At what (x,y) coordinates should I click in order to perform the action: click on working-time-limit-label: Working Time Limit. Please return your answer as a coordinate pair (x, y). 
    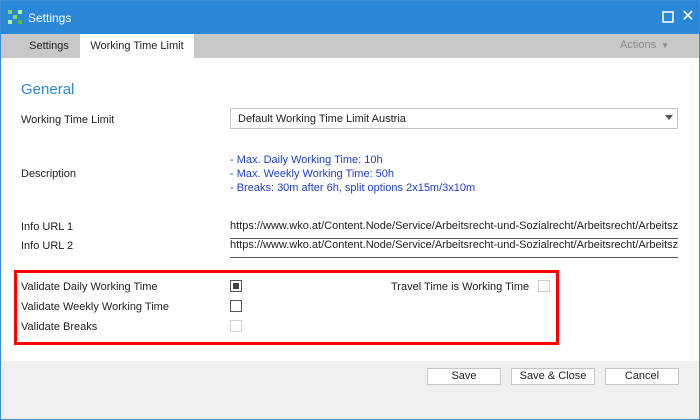
    Looking at the image, I should click on (68, 120).